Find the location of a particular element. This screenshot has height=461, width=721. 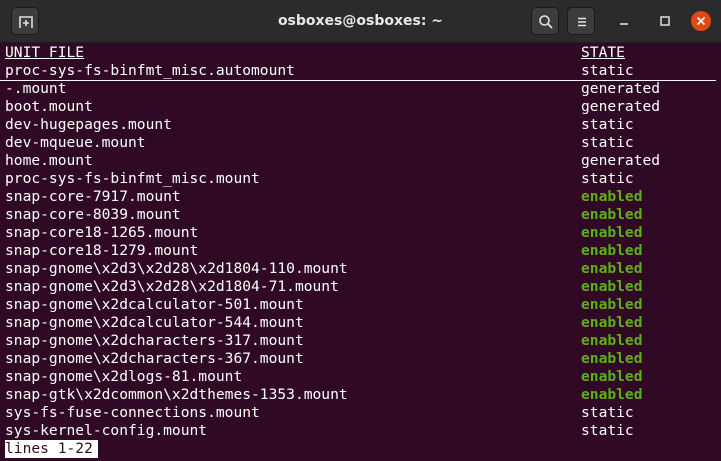

unit-file-name: snap-core18-1265.mount is located at coordinates (102, 232).